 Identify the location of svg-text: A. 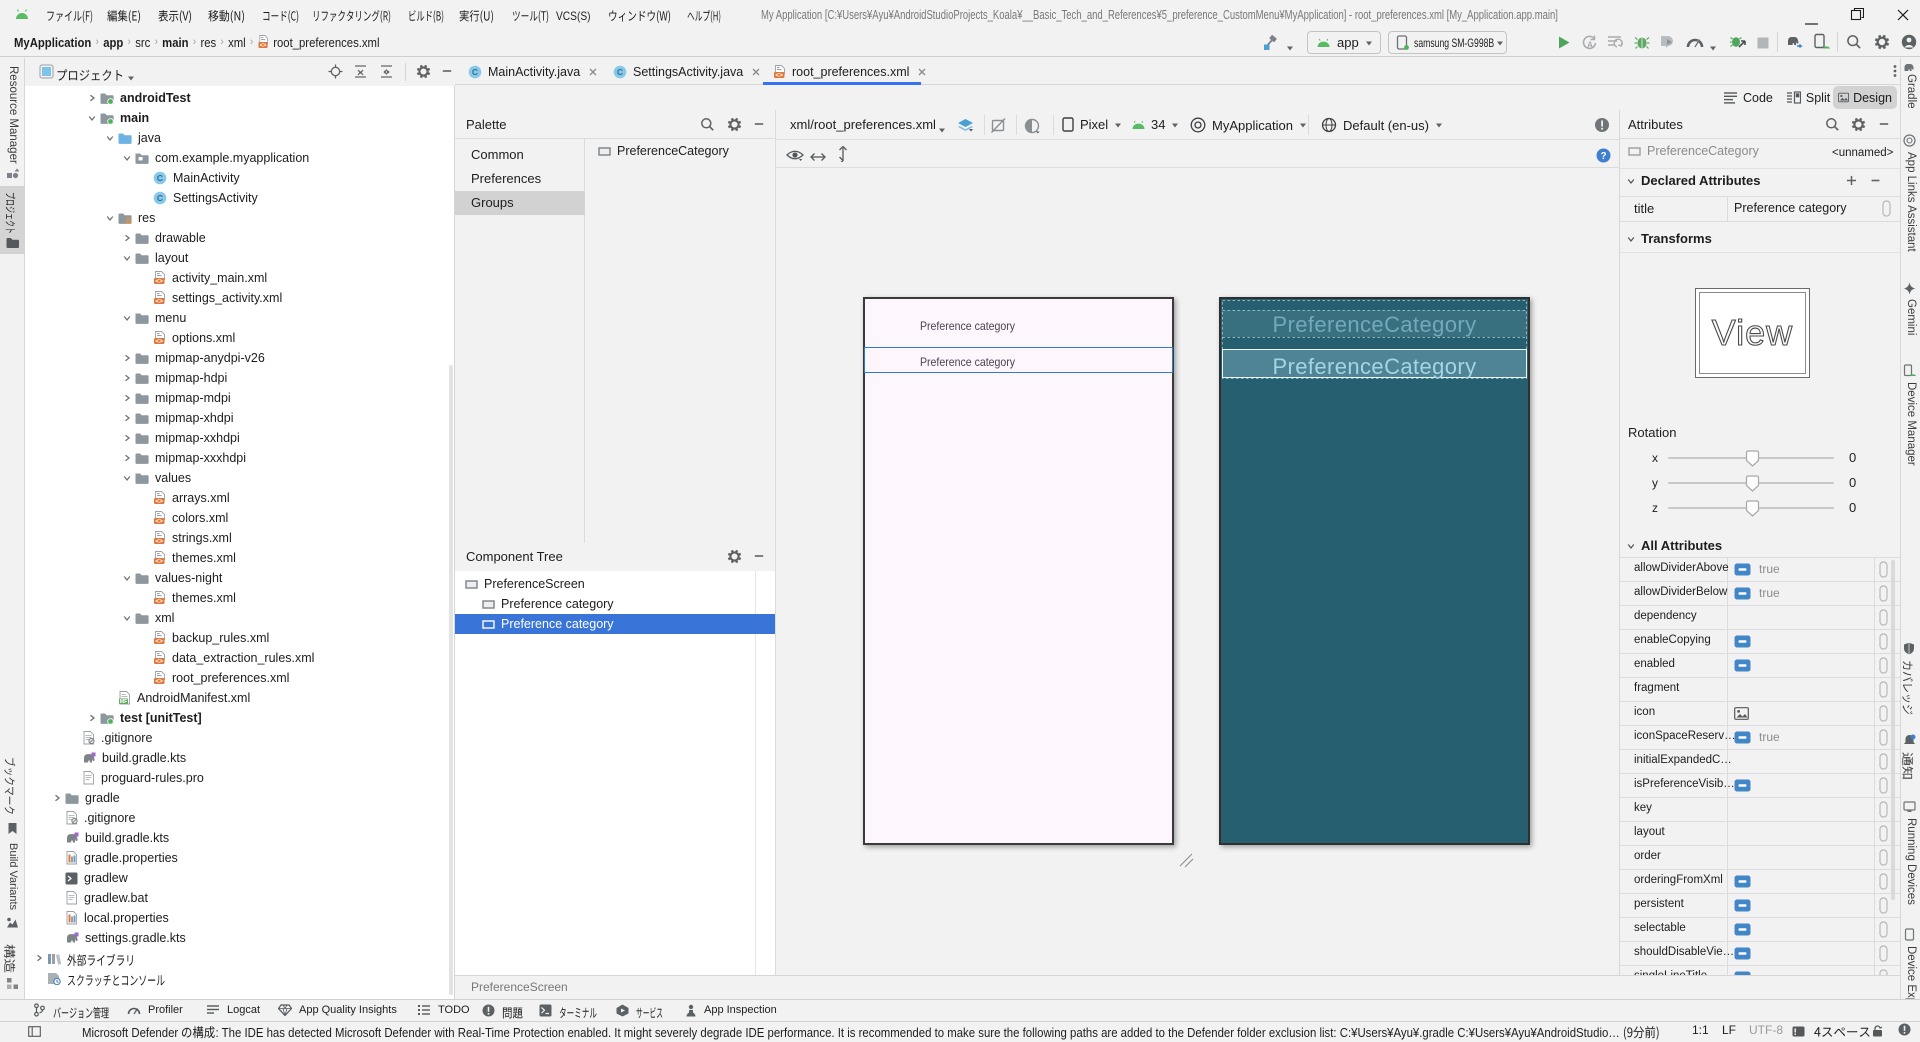
(1590, 45).